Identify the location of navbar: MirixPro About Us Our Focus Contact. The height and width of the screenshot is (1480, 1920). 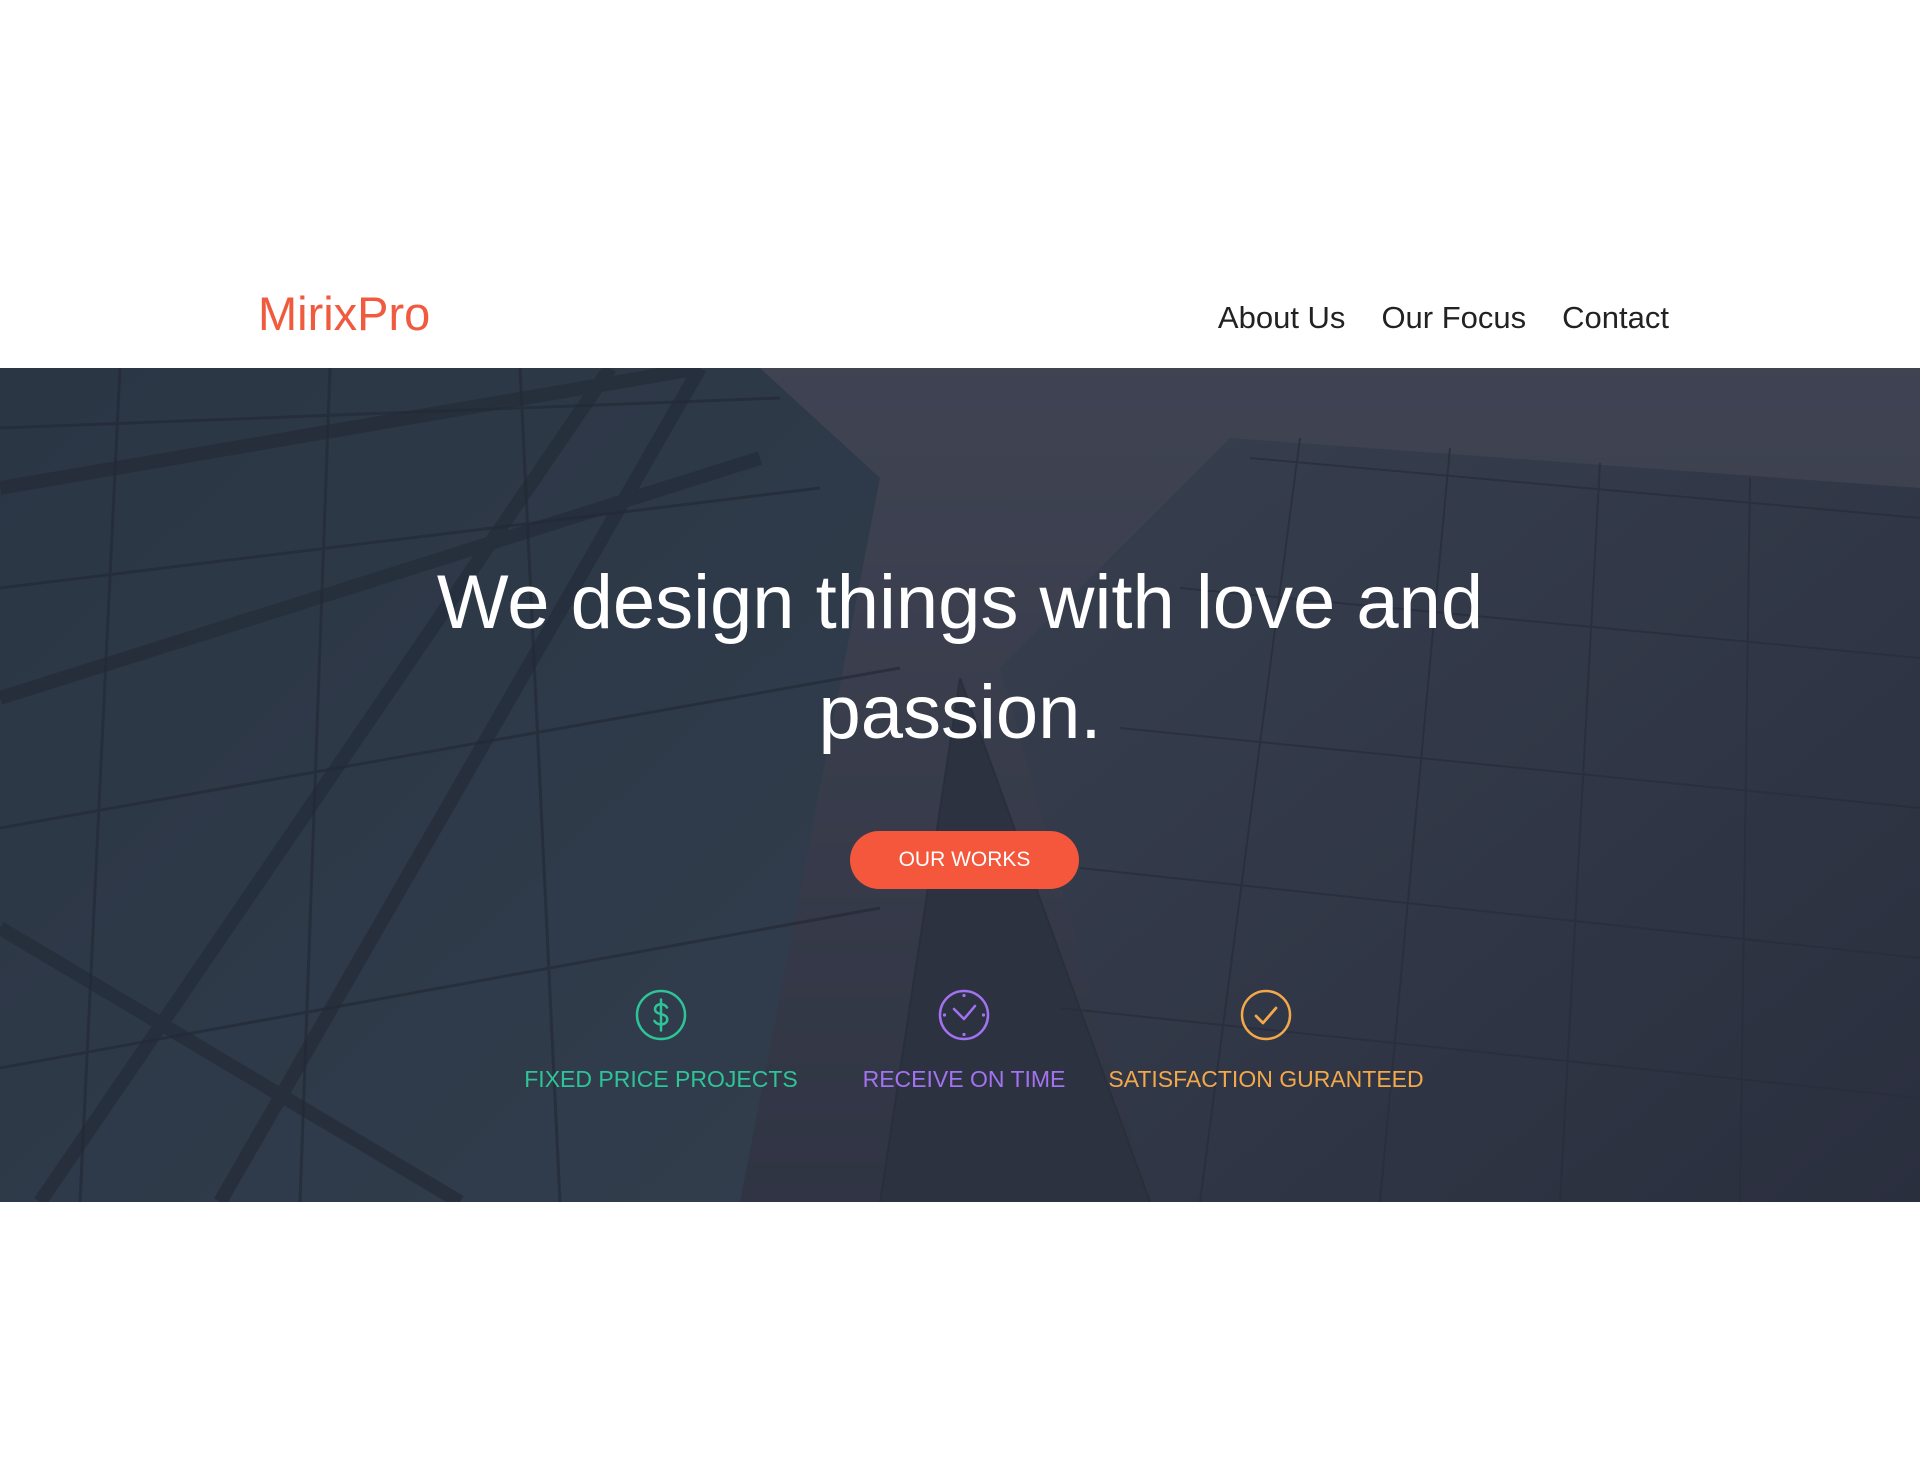
(960, 324).